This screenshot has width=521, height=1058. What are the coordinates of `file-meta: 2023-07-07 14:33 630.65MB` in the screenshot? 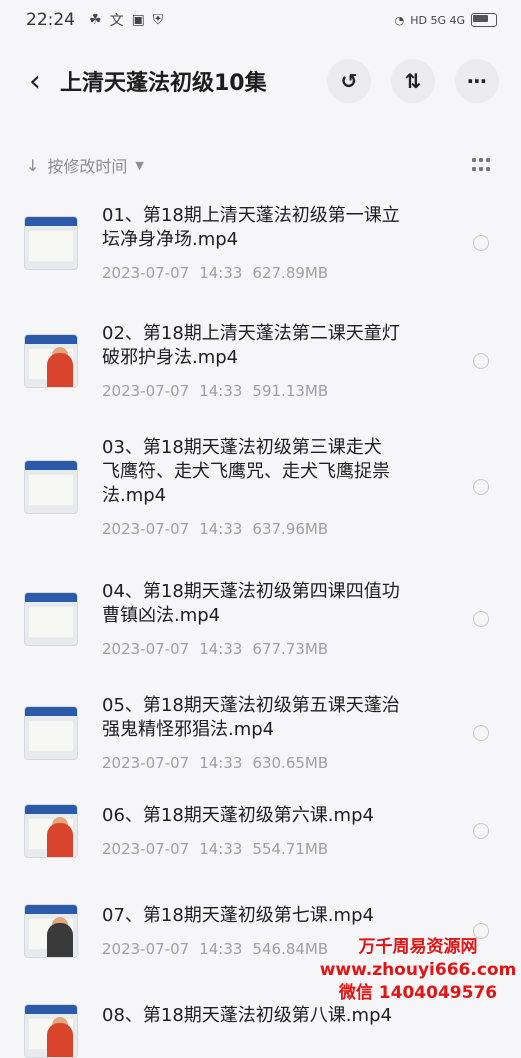 It's located at (215, 763).